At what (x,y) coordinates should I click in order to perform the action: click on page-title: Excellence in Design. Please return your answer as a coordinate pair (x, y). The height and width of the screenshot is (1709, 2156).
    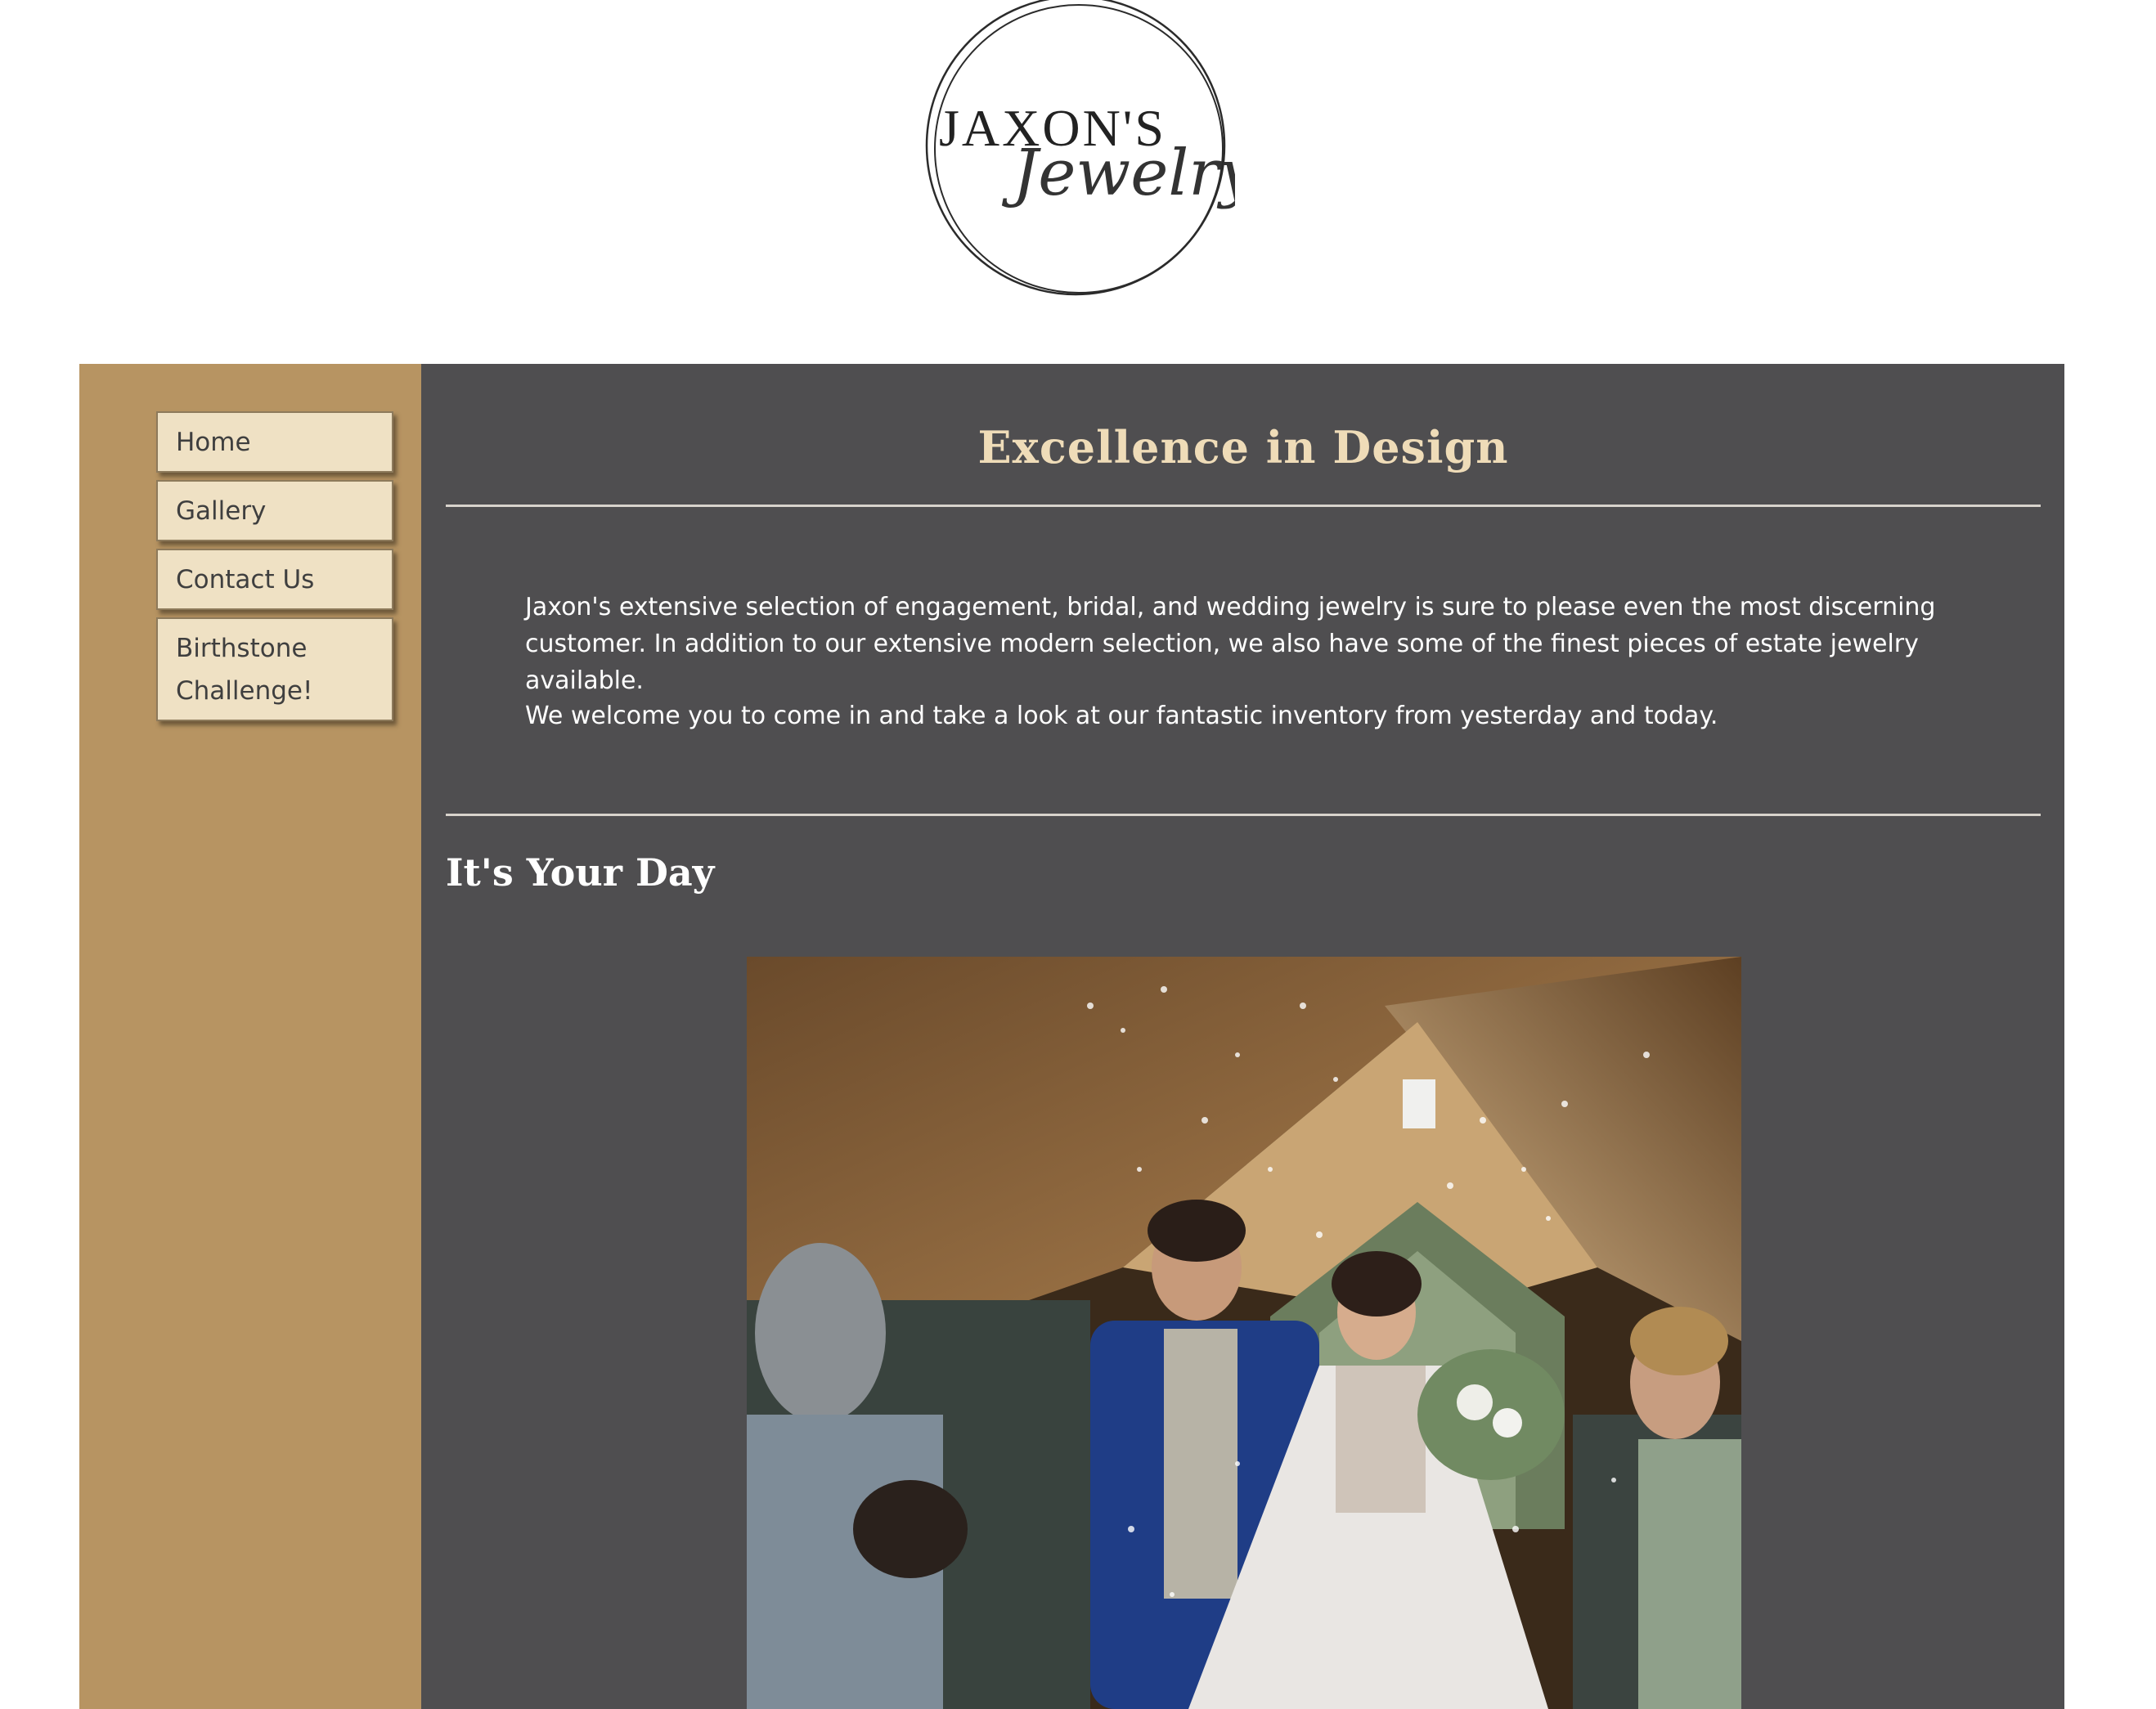
    Looking at the image, I should click on (1243, 447).